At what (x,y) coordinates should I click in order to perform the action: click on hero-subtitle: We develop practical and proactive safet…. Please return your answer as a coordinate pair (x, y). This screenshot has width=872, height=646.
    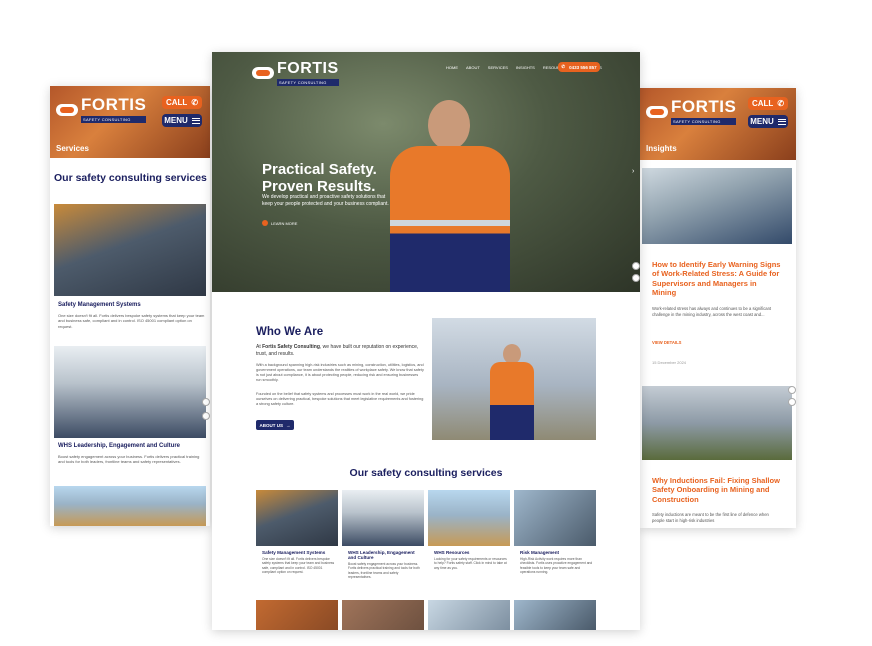
    Looking at the image, I should click on (325, 200).